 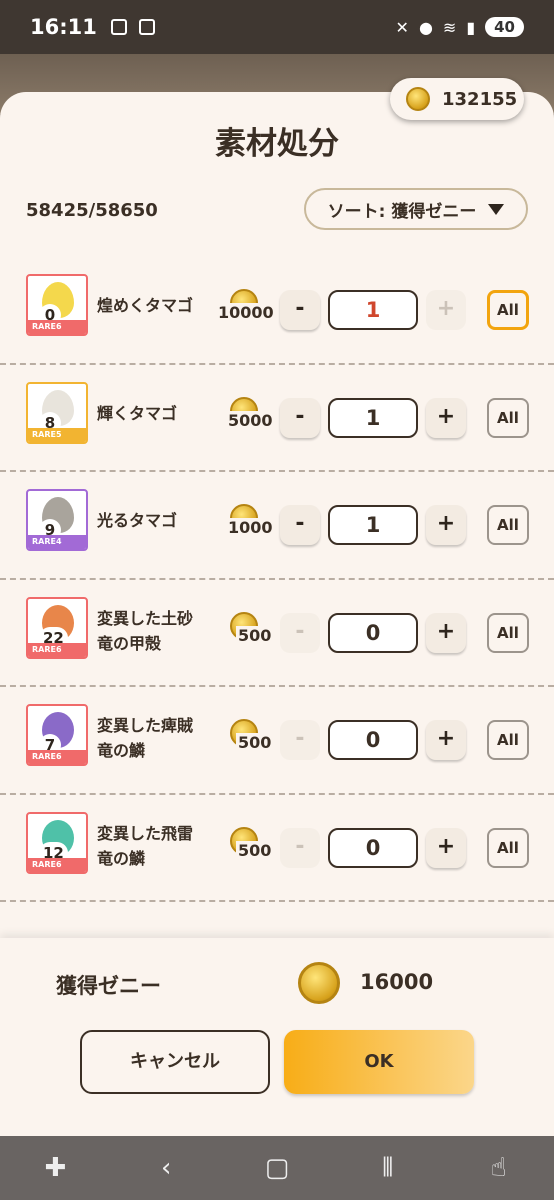 What do you see at coordinates (319, 983) in the screenshot?
I see `zenny-icon` at bounding box center [319, 983].